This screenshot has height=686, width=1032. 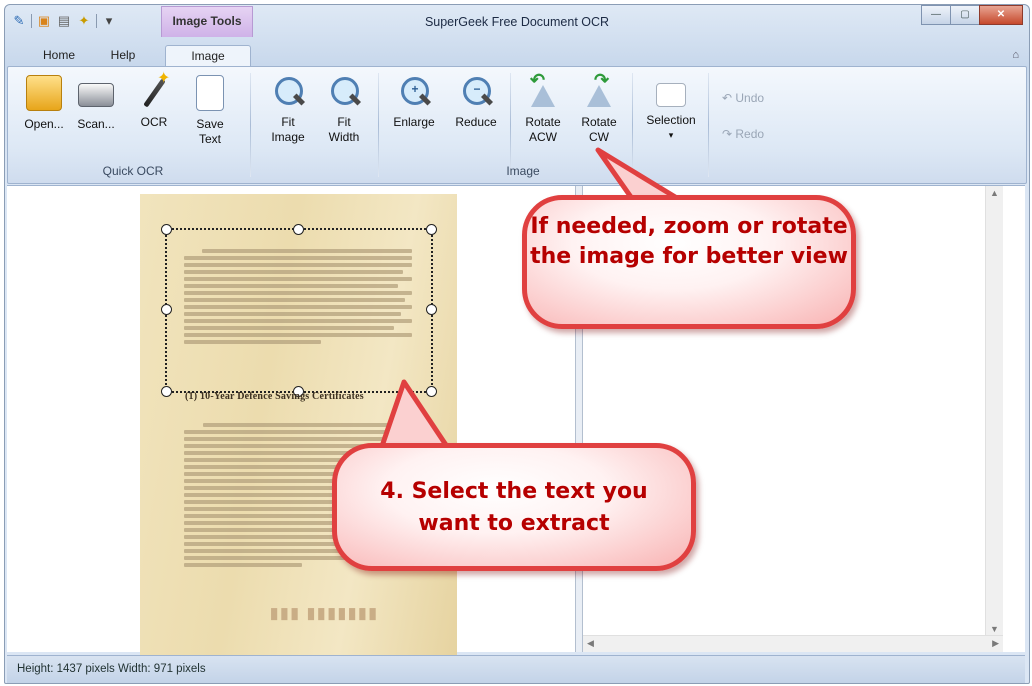 I want to click on quick-ocr-group-label: Quick OCR, so click(x=133, y=171).